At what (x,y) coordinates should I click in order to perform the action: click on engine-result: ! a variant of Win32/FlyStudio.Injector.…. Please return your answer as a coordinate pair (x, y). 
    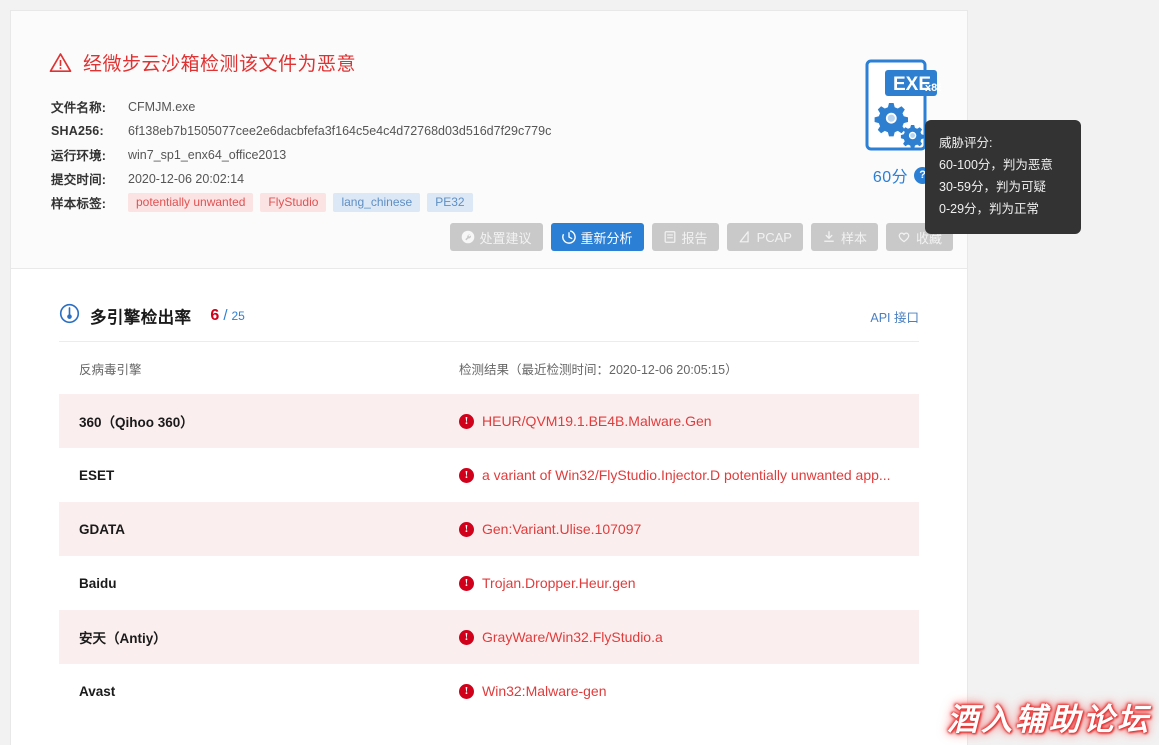
    Looking at the image, I should click on (689, 475).